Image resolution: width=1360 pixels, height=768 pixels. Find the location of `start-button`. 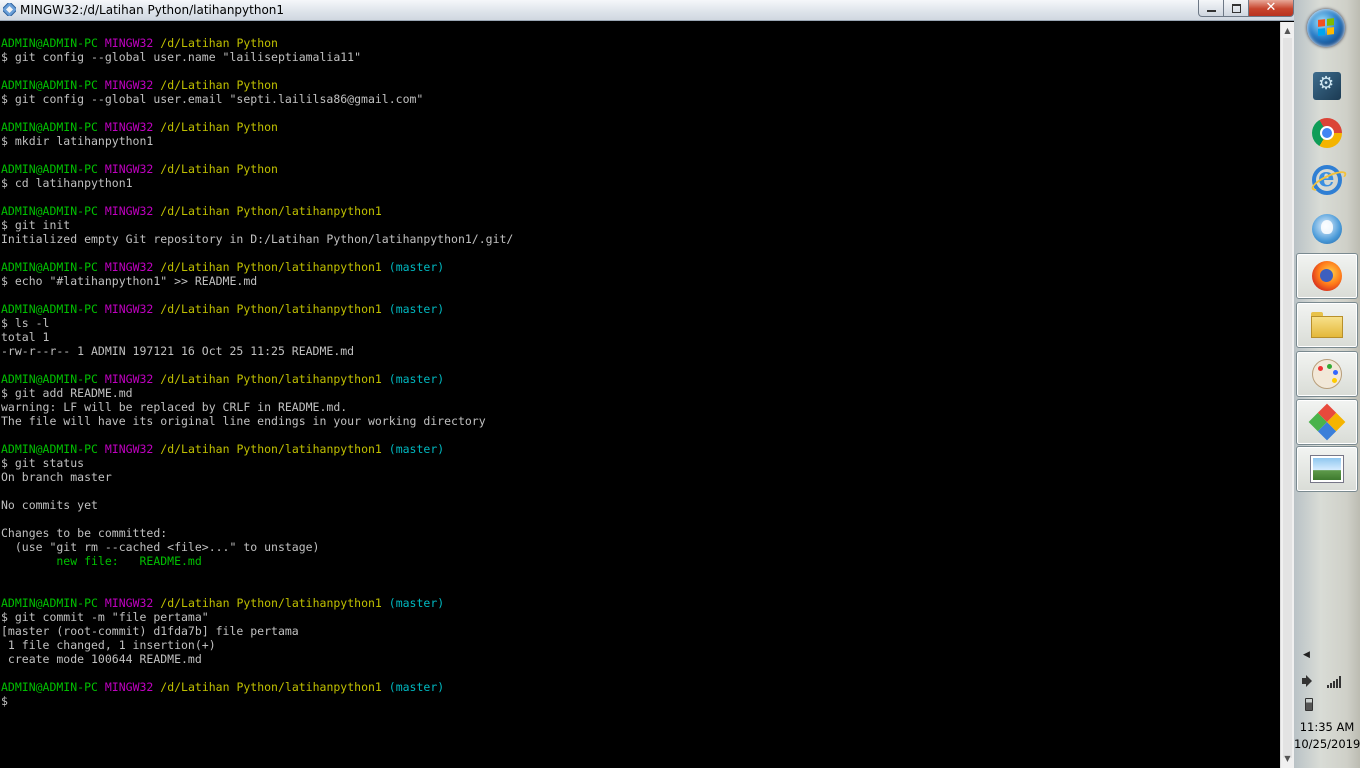

start-button is located at coordinates (1326, 28).